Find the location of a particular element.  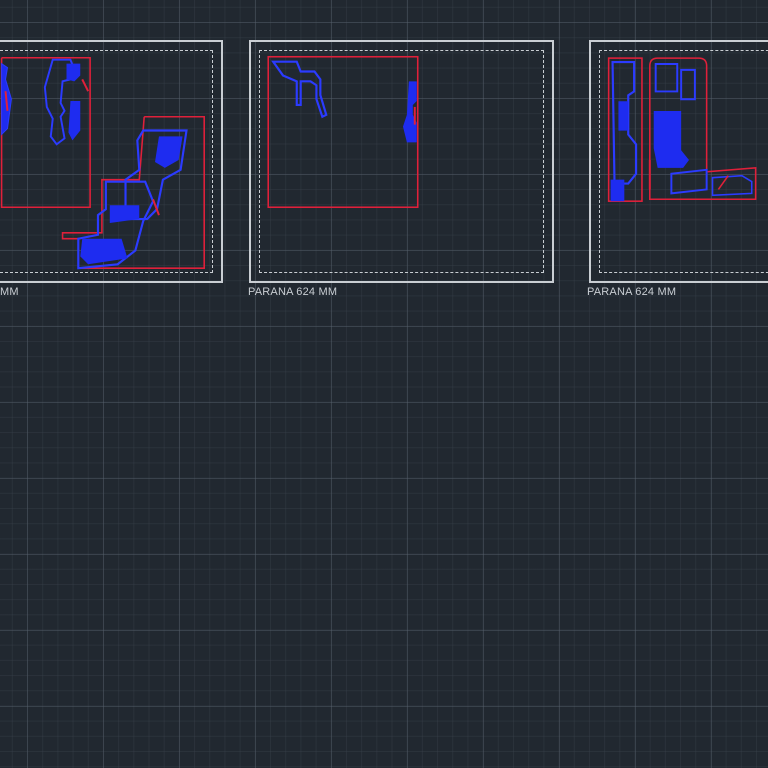

sheet-1-label: MM is located at coordinates (9, 292).